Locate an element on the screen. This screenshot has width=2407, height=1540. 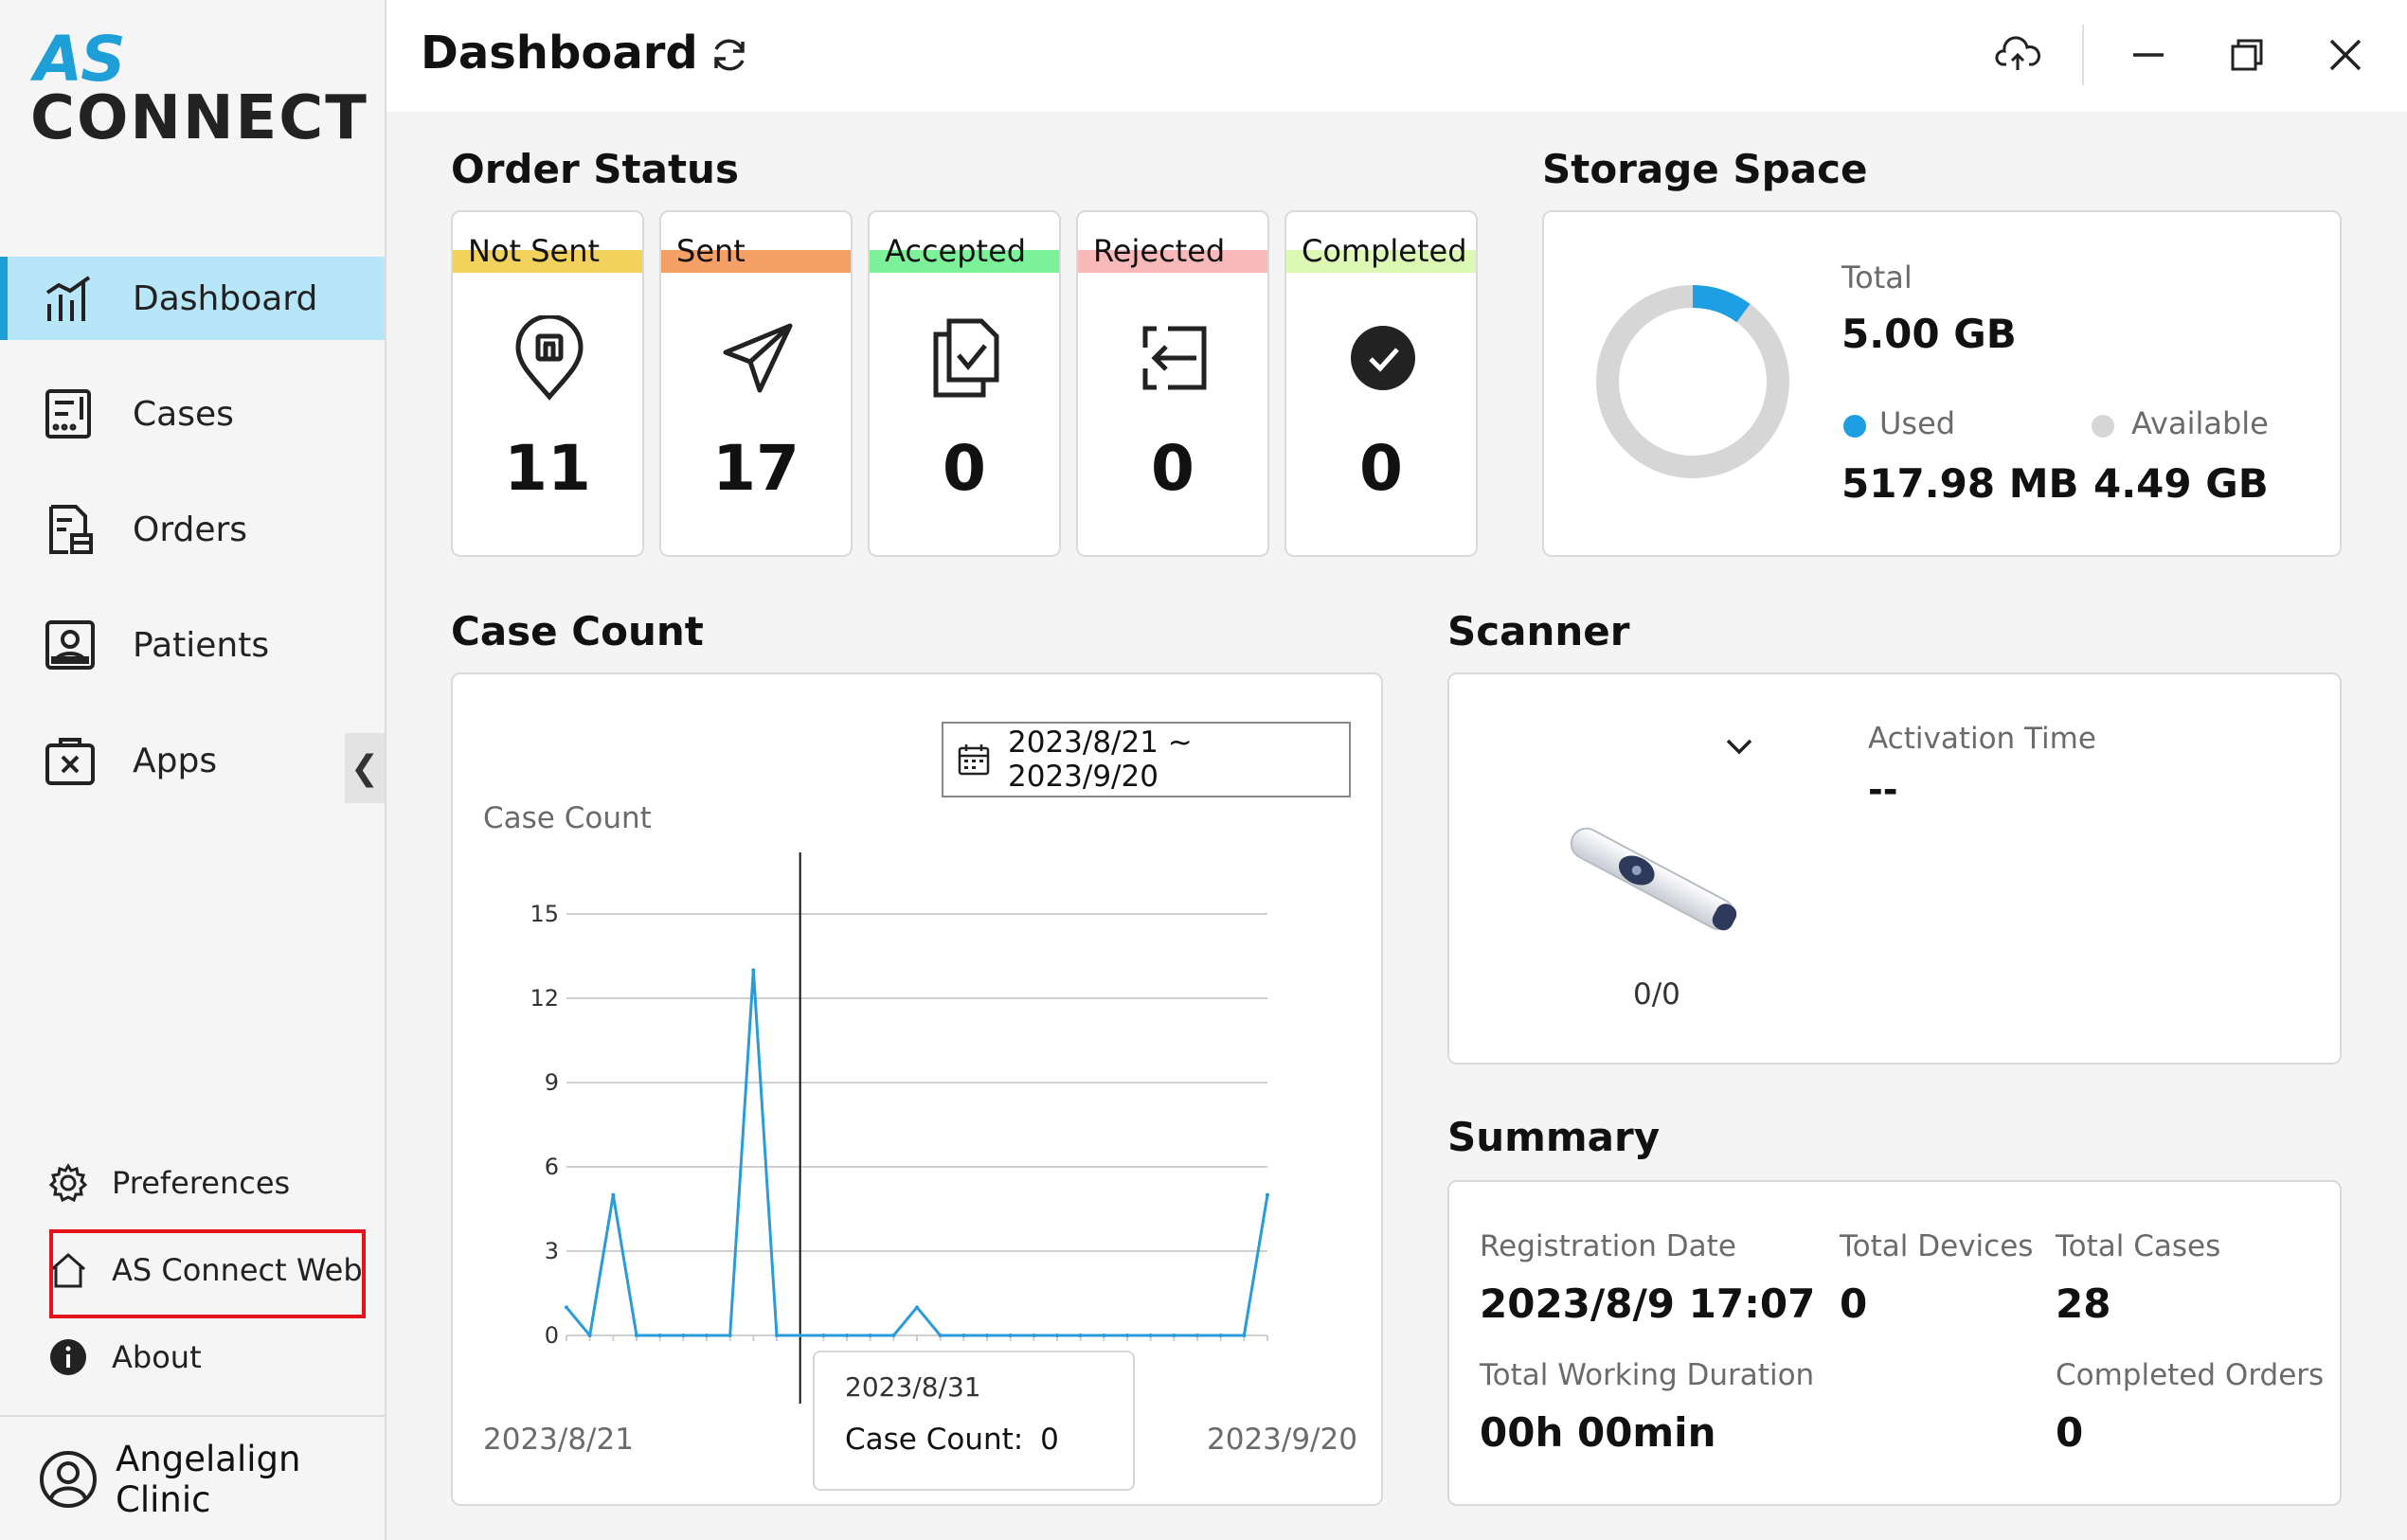
storage-total-label: Total is located at coordinates (1877, 277).